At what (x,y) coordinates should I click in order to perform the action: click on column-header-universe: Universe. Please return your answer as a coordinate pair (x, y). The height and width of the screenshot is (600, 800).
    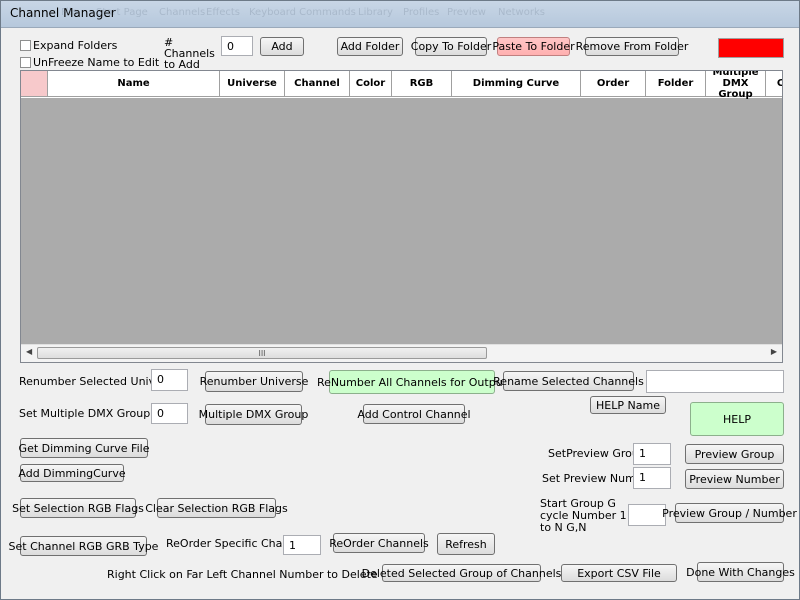
    Looking at the image, I should click on (252, 84).